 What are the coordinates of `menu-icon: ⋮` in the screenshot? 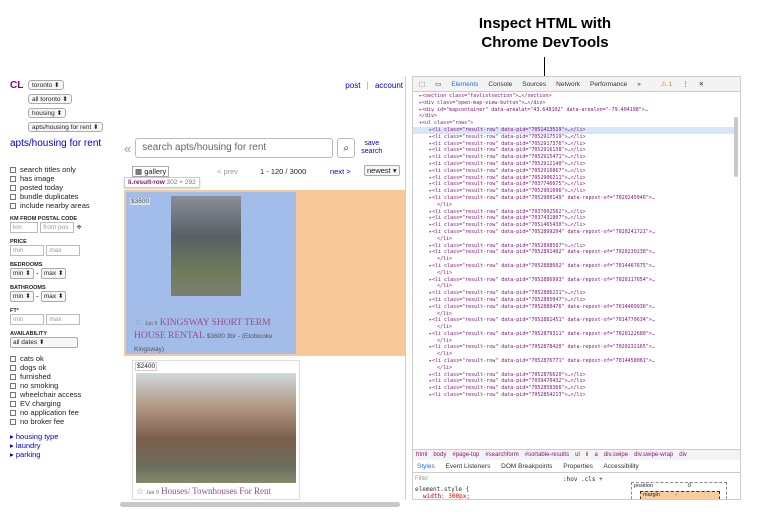 It's located at (685, 84).